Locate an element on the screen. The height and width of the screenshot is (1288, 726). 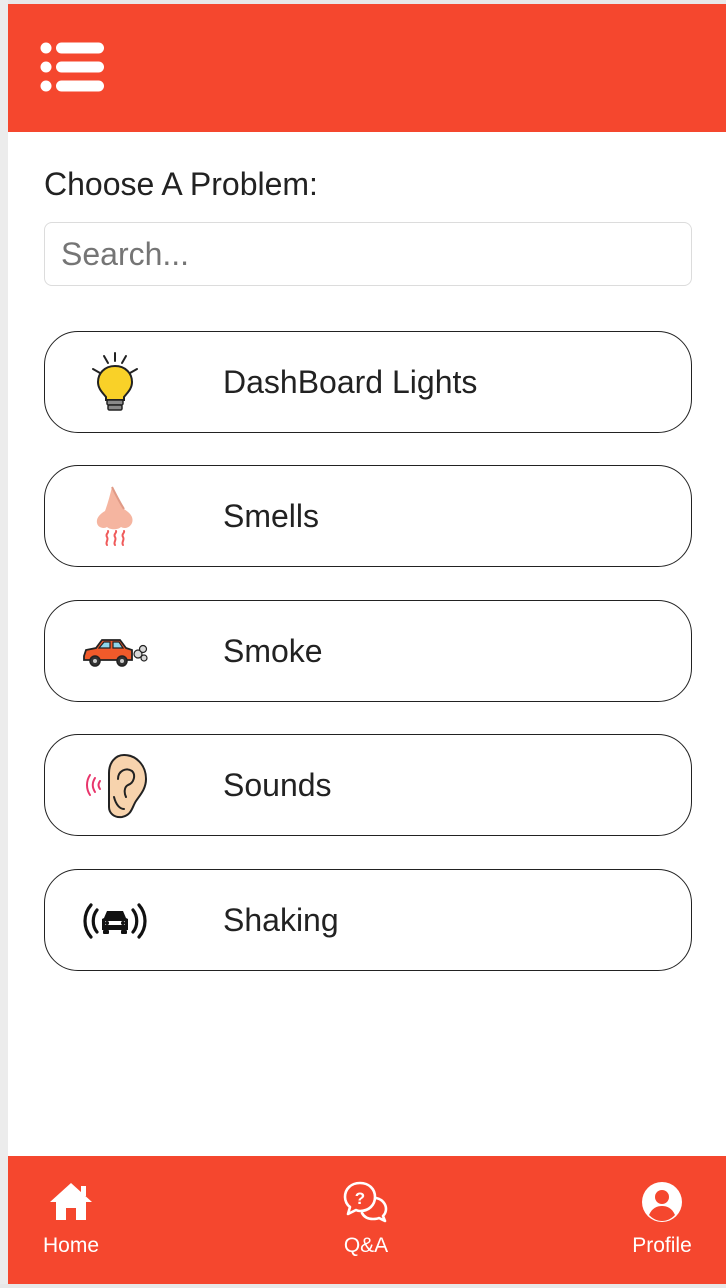
problem-smoke: Smoke is located at coordinates (368, 651).